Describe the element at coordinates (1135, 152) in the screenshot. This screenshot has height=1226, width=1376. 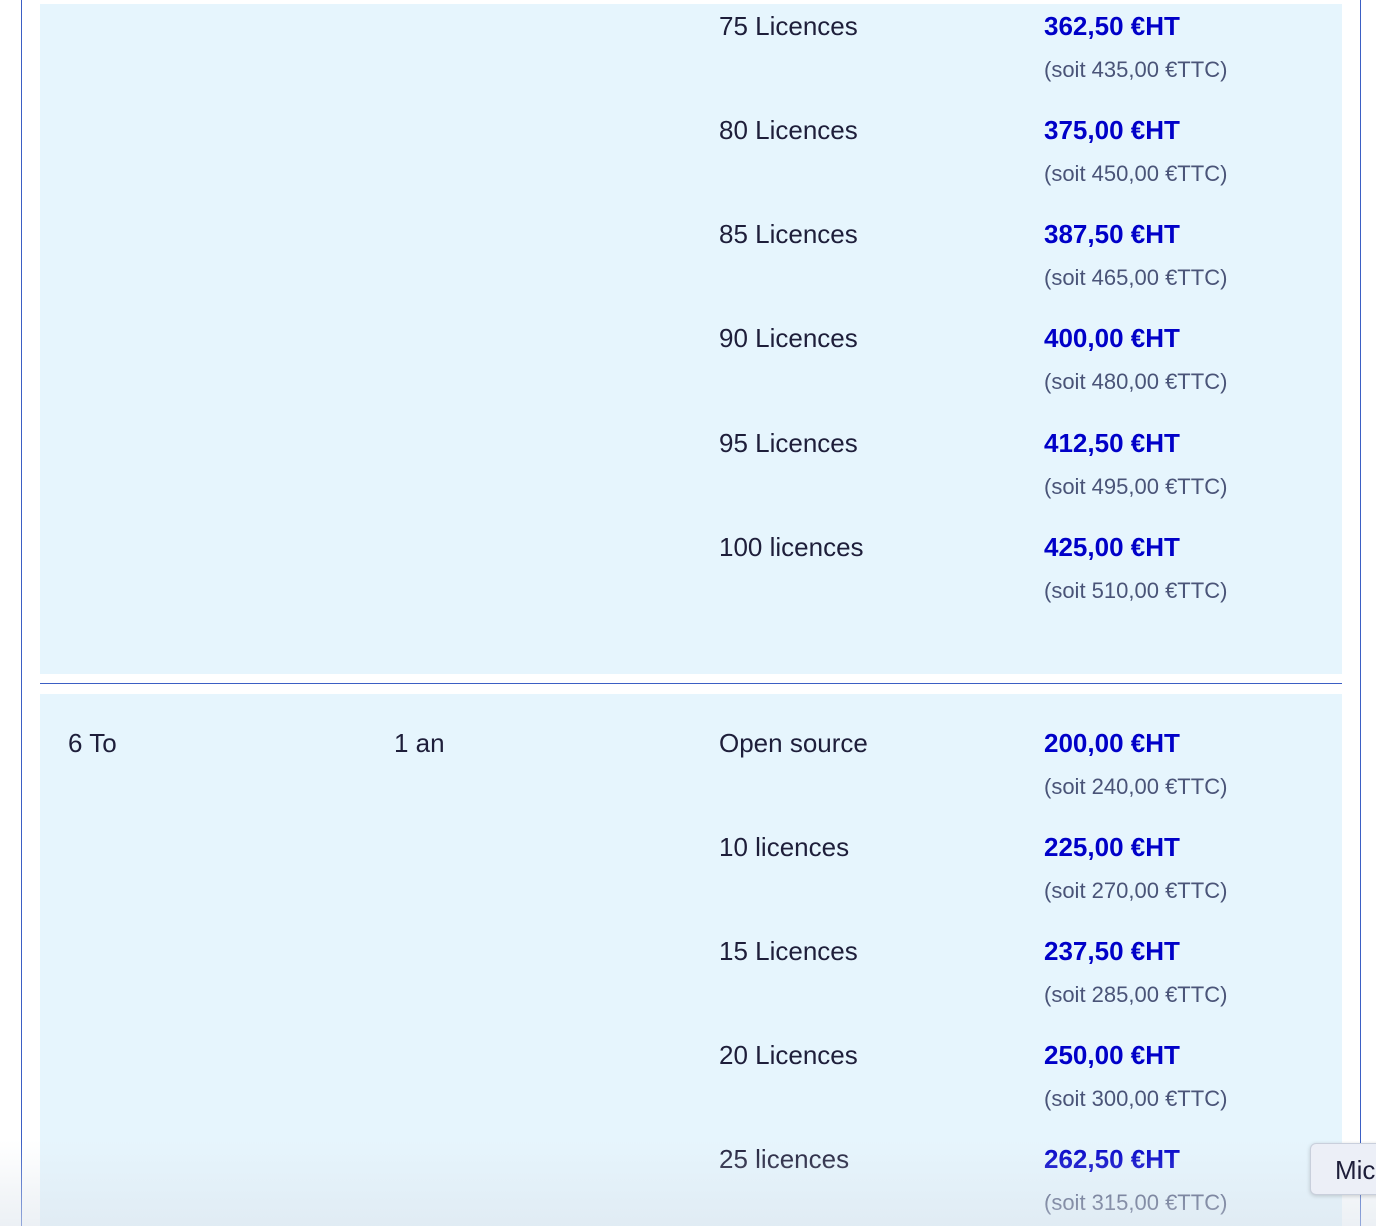
I see `price-cell: 375,00 €HT (soit 450,00 €TTC)` at that location.